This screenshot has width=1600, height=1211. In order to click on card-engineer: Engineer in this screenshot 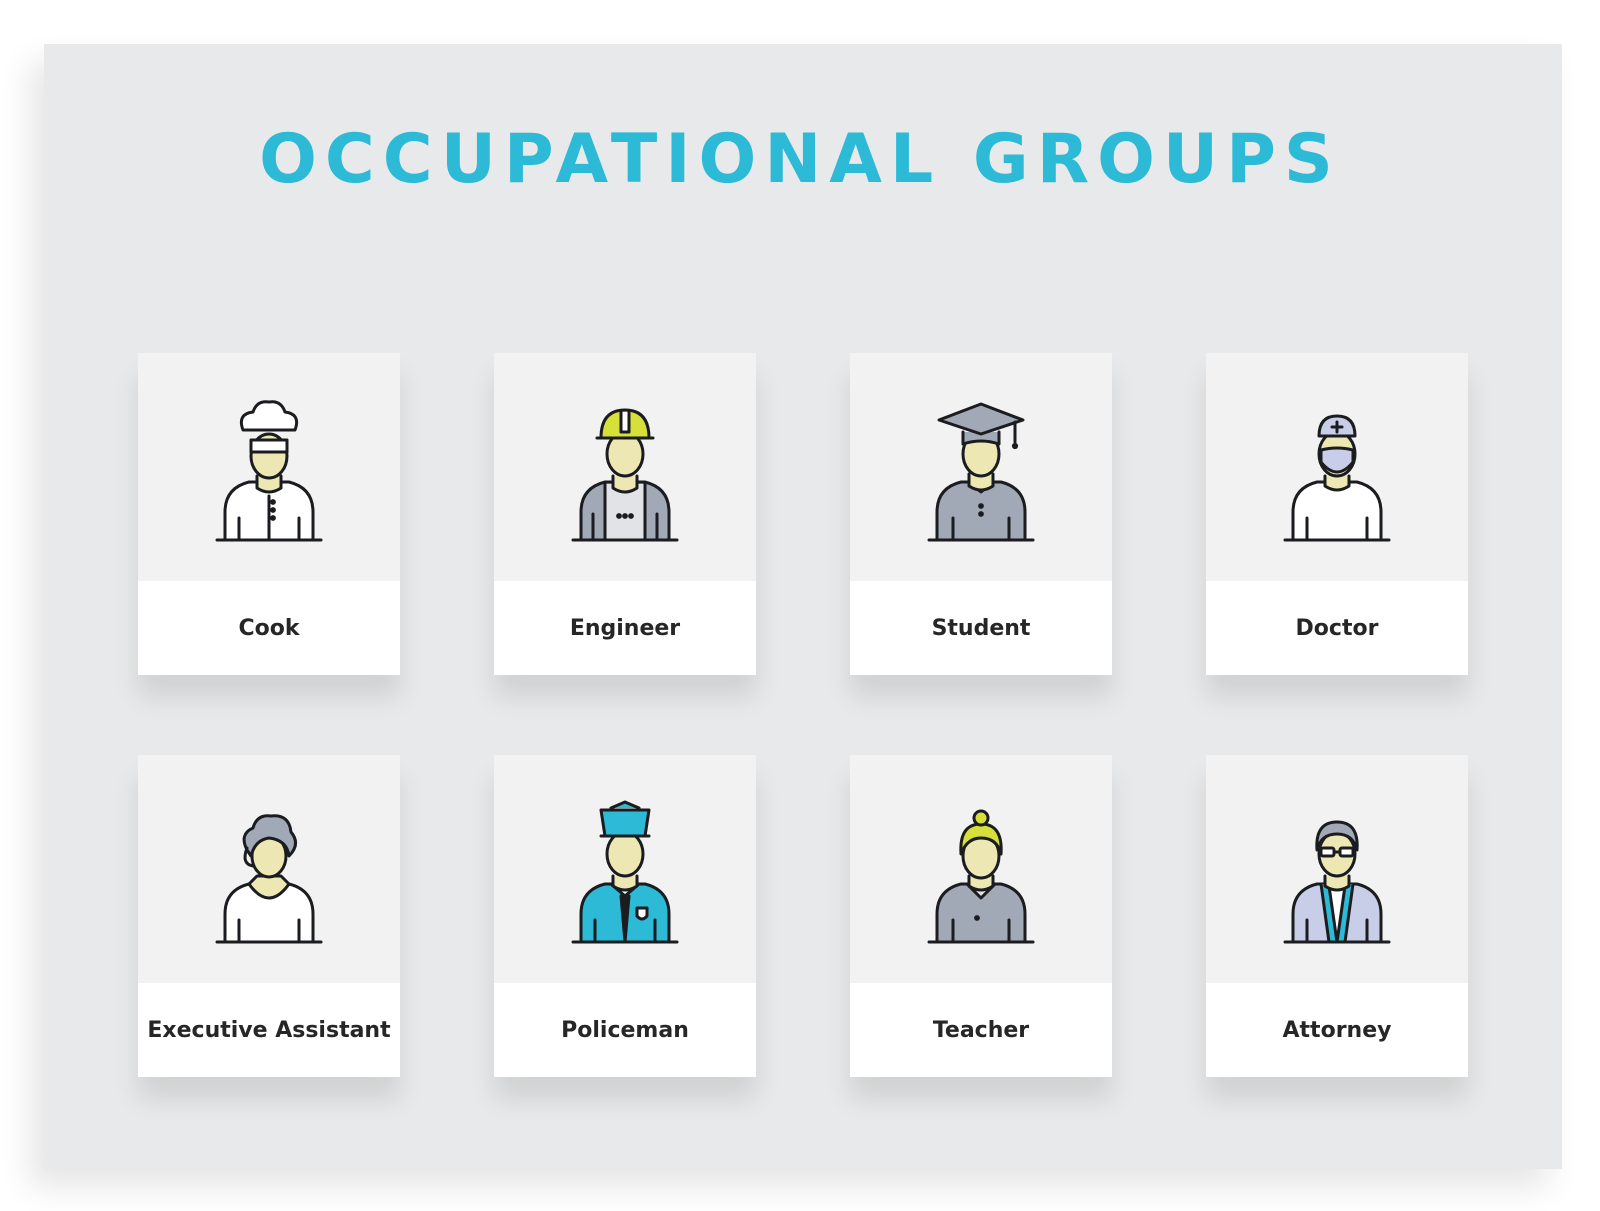, I will do `click(625, 514)`.